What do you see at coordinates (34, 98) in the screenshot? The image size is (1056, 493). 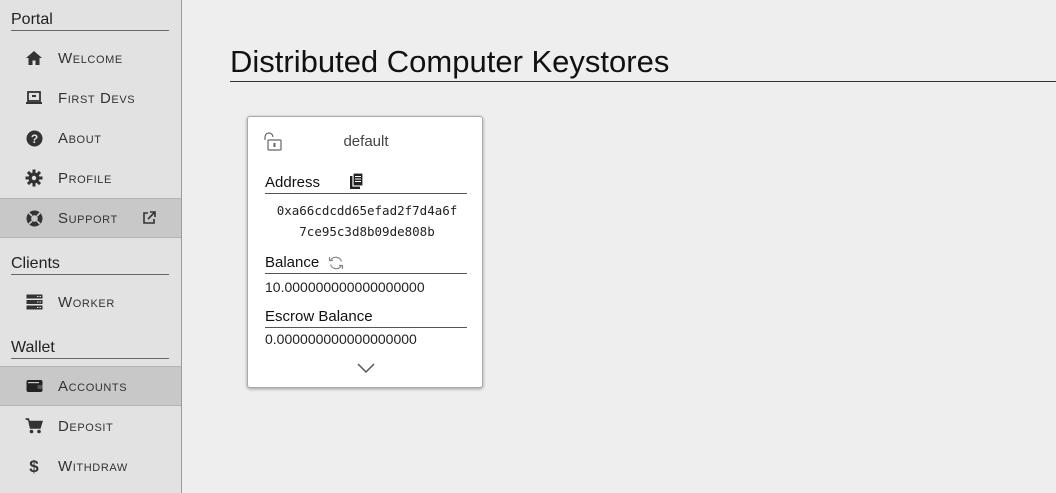 I see `laptop-icon` at bounding box center [34, 98].